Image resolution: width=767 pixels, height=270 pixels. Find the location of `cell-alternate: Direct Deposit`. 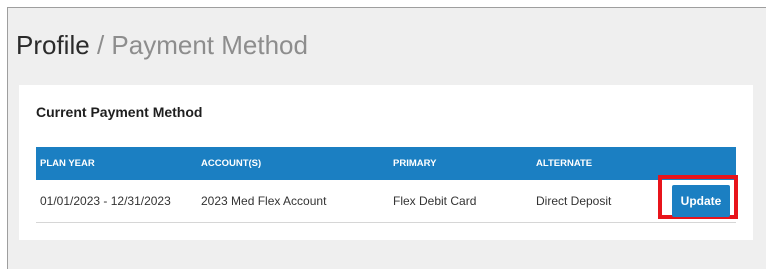

cell-alternate: Direct Deposit is located at coordinates (574, 201).